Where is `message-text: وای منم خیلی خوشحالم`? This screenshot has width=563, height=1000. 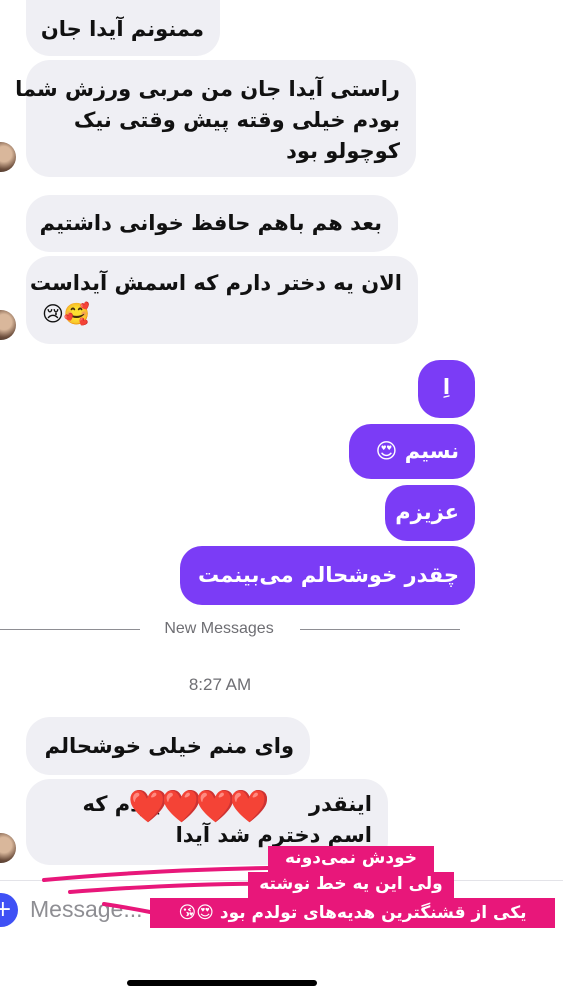
message-text: وای منم خیلی خوشحالم is located at coordinates (169, 746).